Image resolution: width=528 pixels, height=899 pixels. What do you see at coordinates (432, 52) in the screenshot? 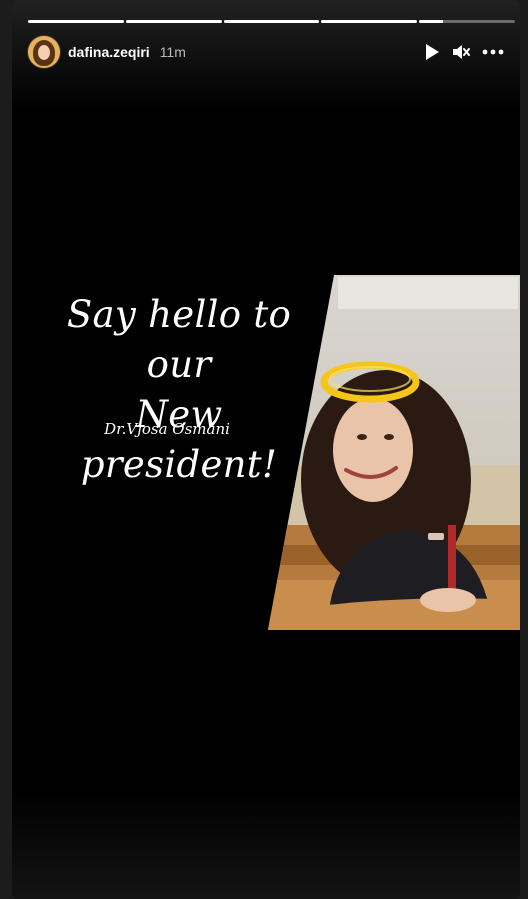
I see `play-icon` at bounding box center [432, 52].